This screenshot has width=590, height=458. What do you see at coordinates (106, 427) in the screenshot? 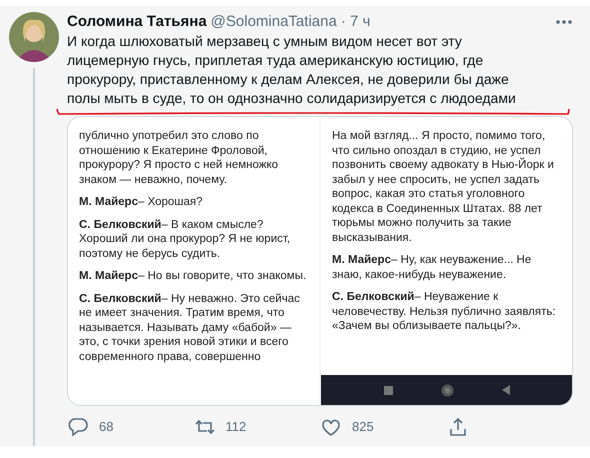
I see `action-count: 68` at bounding box center [106, 427].